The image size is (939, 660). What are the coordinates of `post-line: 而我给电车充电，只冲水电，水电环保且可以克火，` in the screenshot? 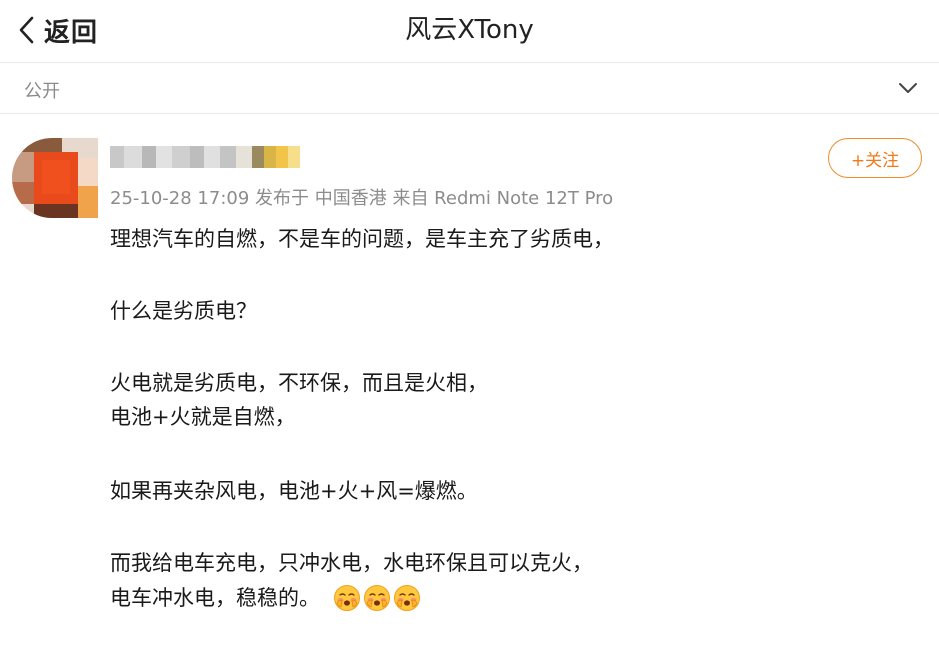 It's located at (351, 563).